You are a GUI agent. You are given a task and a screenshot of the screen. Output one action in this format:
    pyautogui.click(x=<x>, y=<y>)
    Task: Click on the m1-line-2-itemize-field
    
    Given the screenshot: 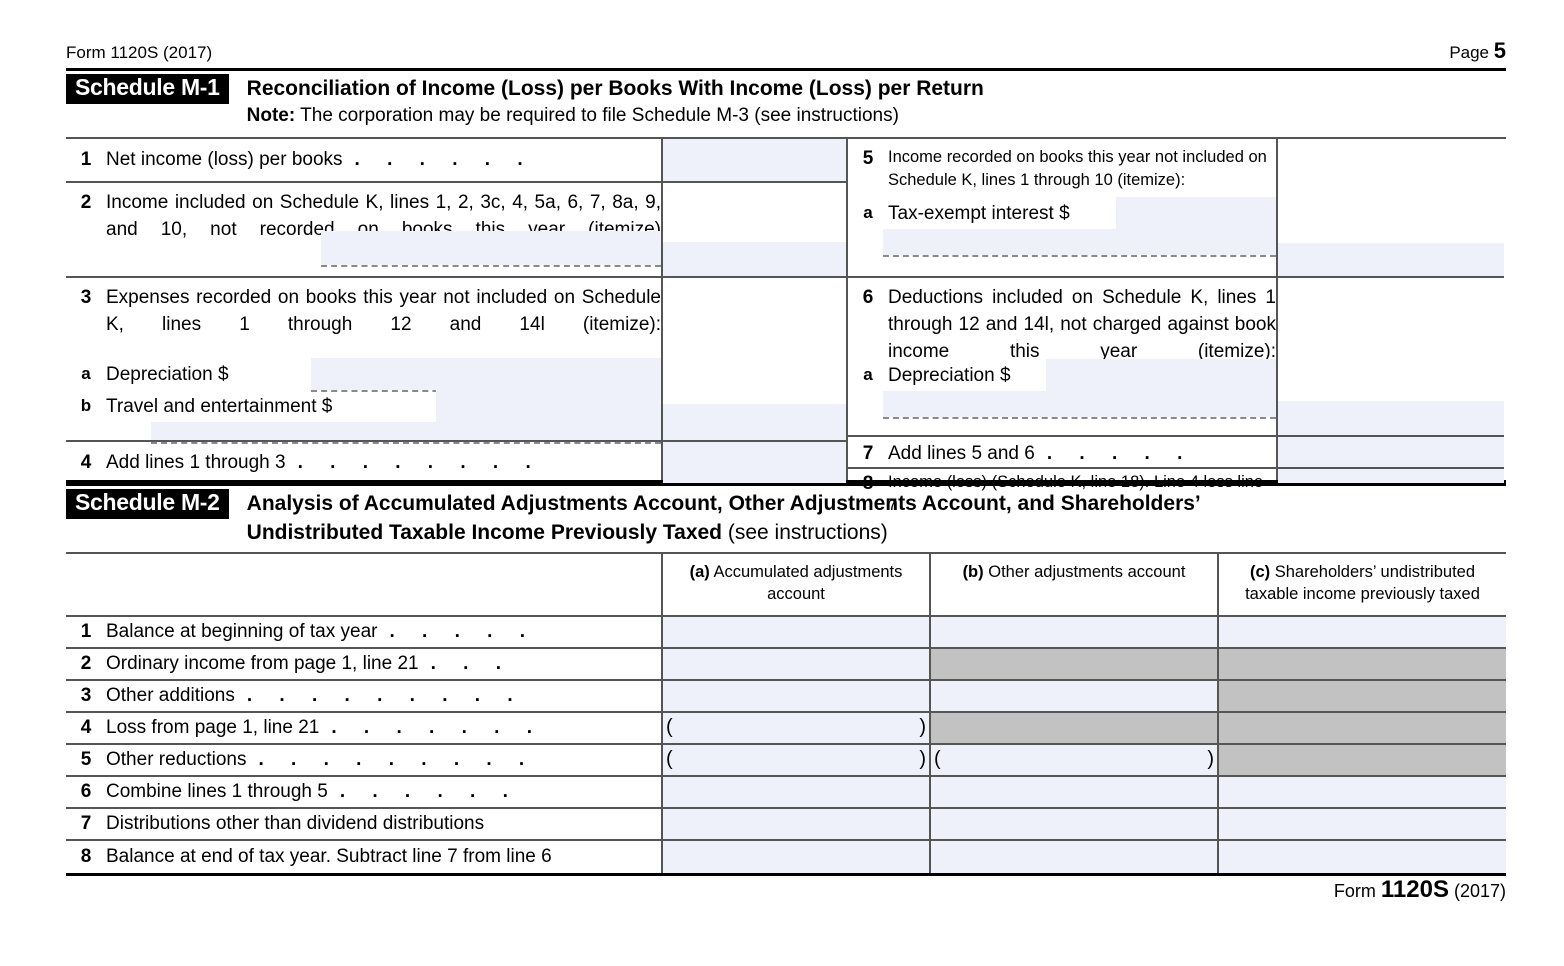 What is the action you would take?
    pyautogui.click(x=491, y=248)
    